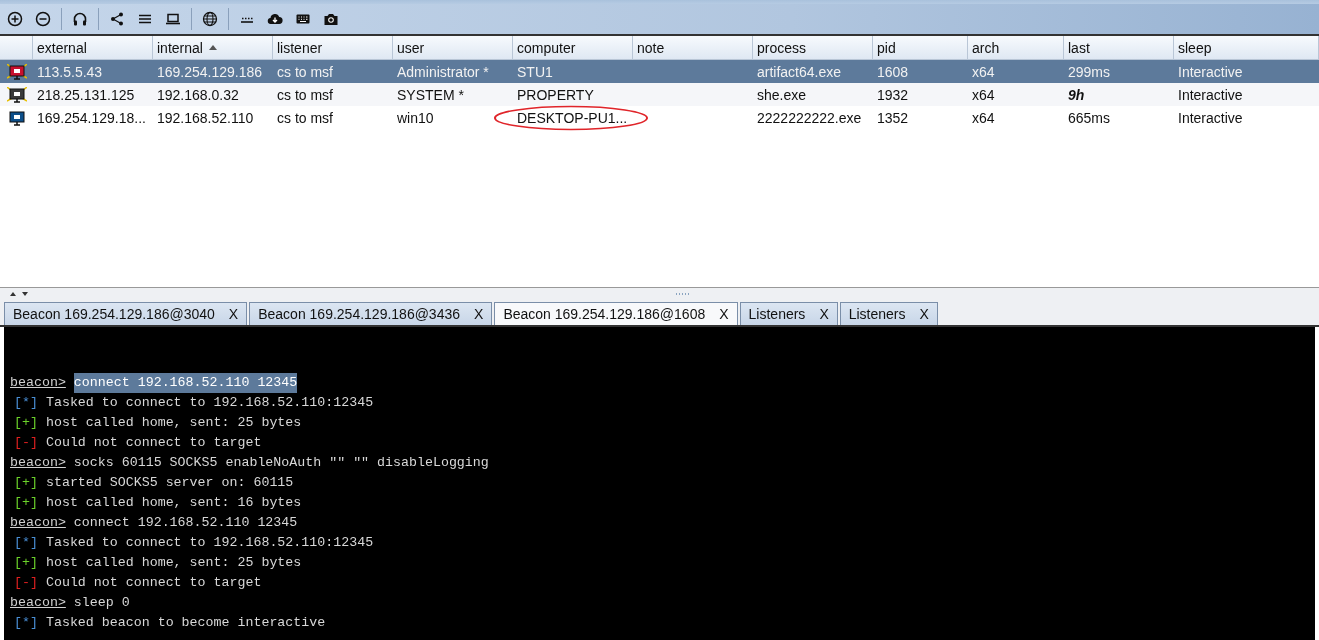 The height and width of the screenshot is (640, 1319). What do you see at coordinates (198, 94) in the screenshot?
I see `table-cell: 192.168.0.32` at bounding box center [198, 94].